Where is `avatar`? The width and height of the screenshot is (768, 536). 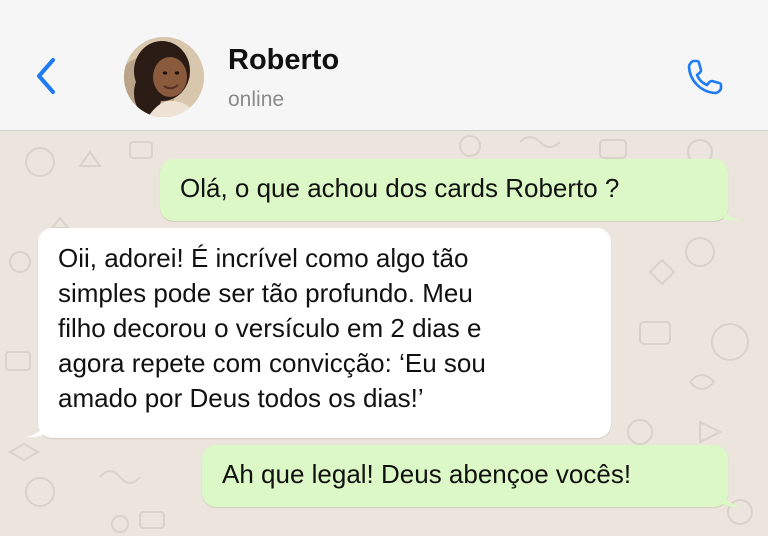 avatar is located at coordinates (164, 77).